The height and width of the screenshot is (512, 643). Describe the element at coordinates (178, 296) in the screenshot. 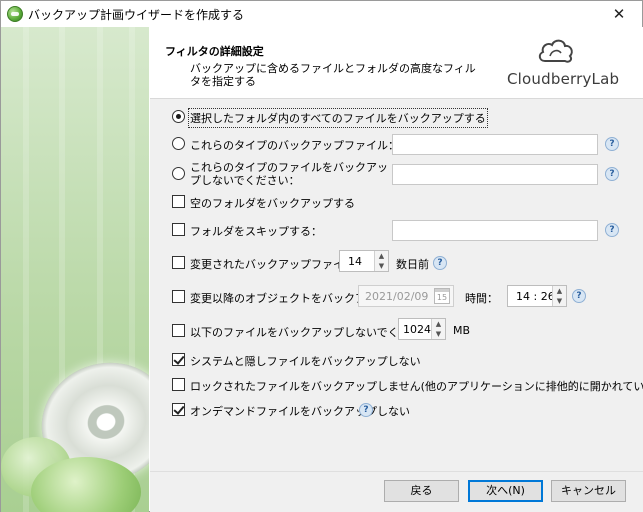

I see `checkbox-modified-since` at that location.